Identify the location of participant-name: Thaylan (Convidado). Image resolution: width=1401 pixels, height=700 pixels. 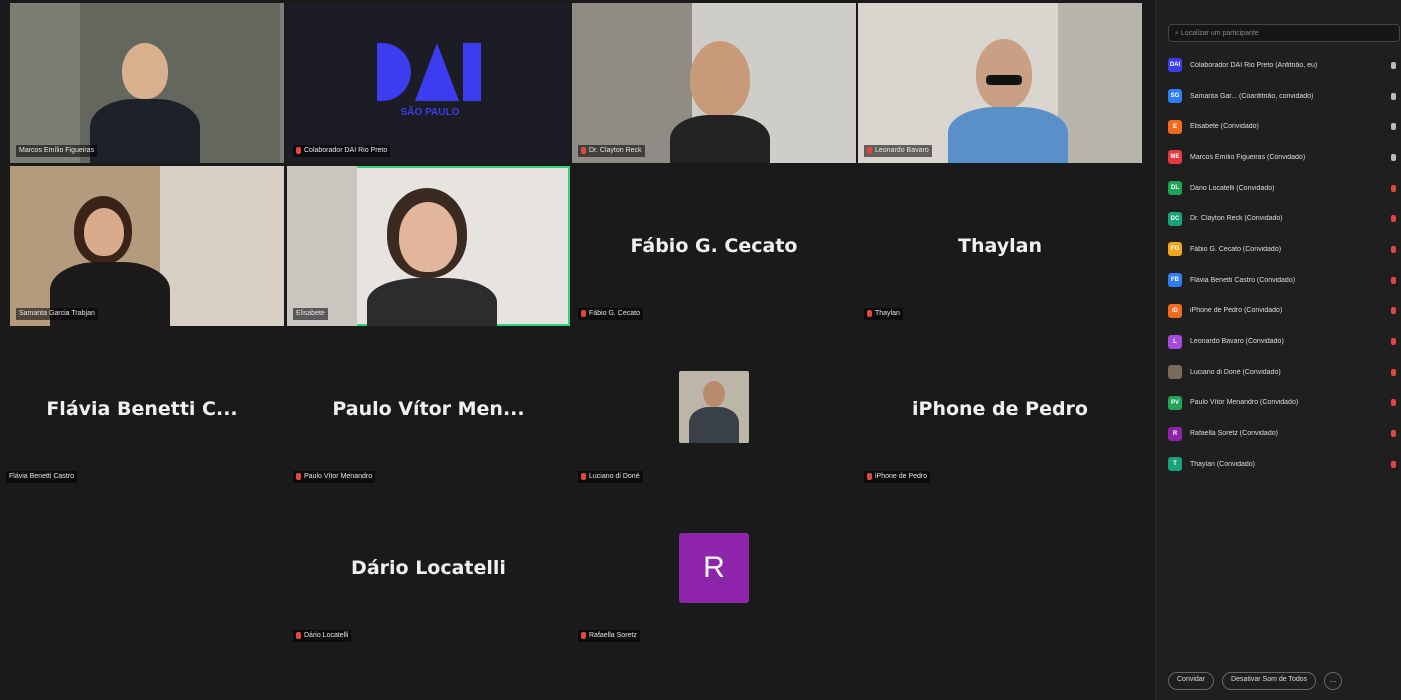
(1222, 464).